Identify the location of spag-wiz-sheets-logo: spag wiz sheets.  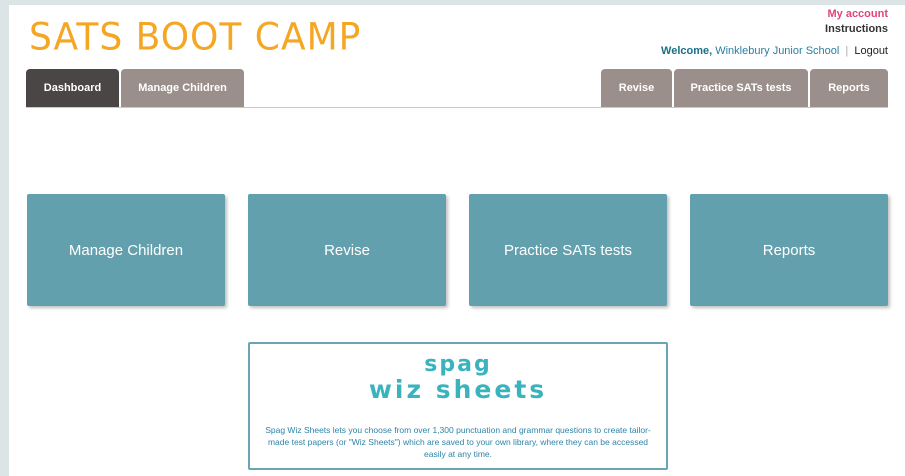
(458, 379).